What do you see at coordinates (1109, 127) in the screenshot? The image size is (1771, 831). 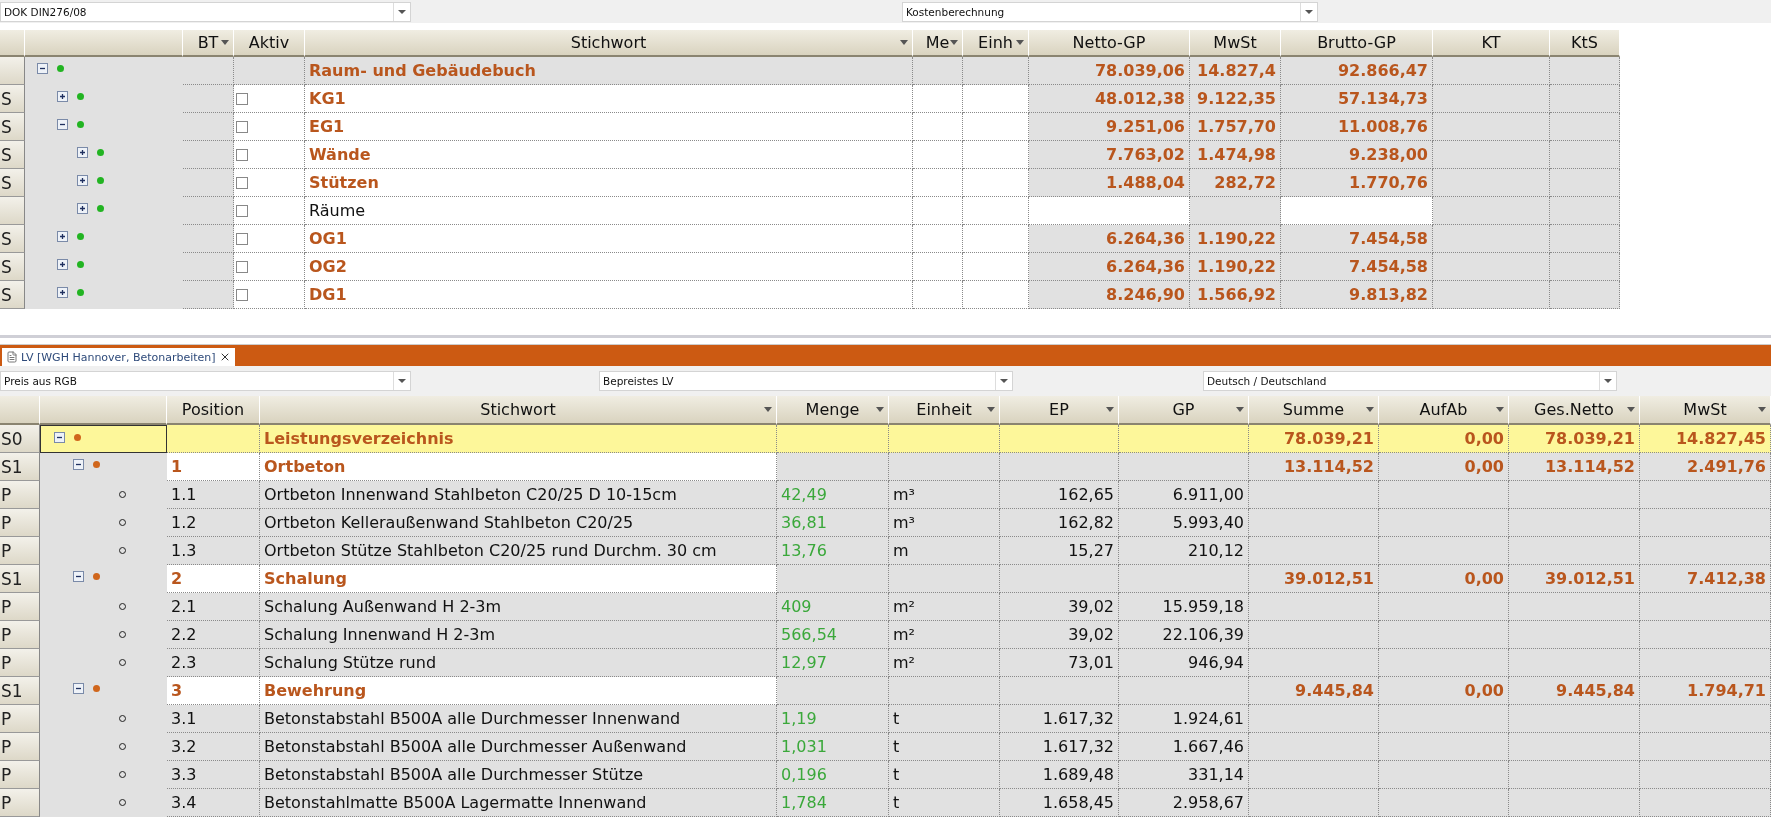 I see `table-cell: 9.251,06` at bounding box center [1109, 127].